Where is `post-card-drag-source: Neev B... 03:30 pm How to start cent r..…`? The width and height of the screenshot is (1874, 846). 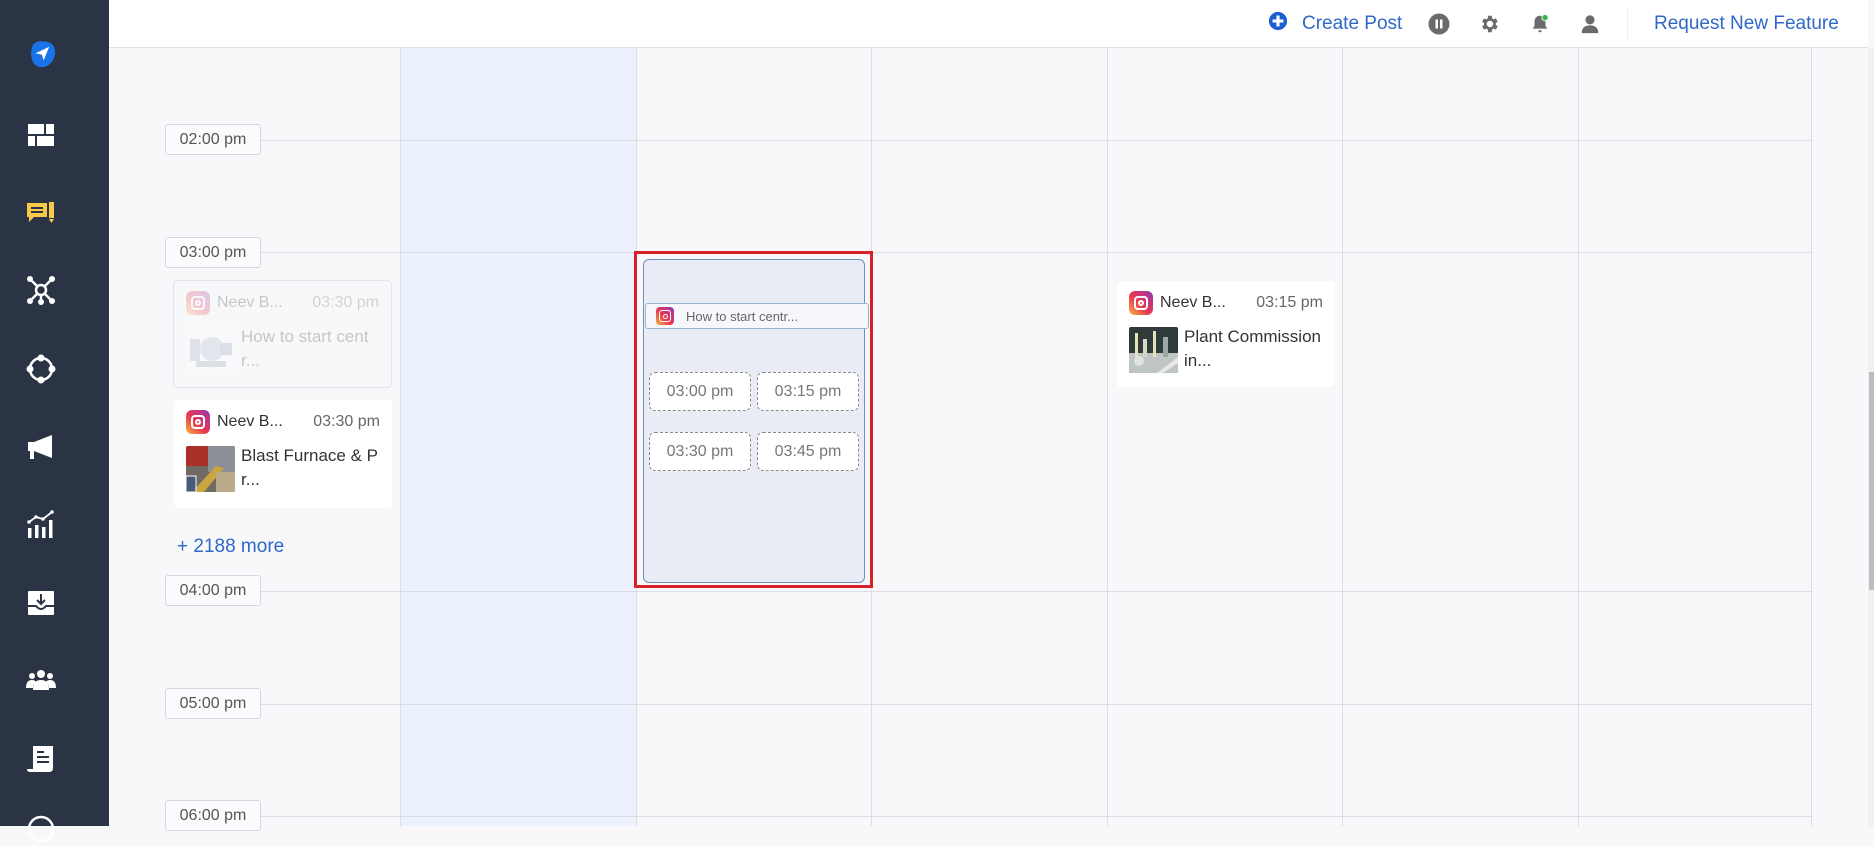 post-card-drag-source: Neev B... 03:30 pm How to start cent r..… is located at coordinates (282, 334).